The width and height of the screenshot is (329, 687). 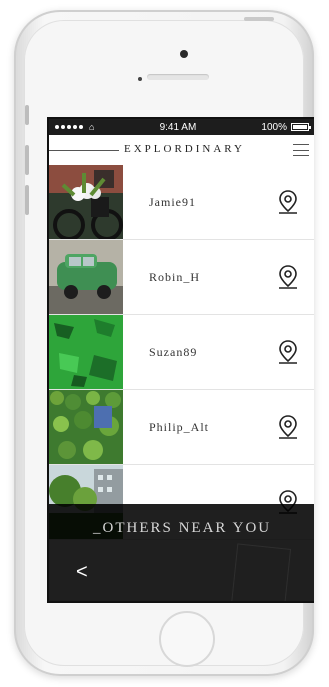 What do you see at coordinates (84, 150) in the screenshot?
I see `header-decorative-line` at bounding box center [84, 150].